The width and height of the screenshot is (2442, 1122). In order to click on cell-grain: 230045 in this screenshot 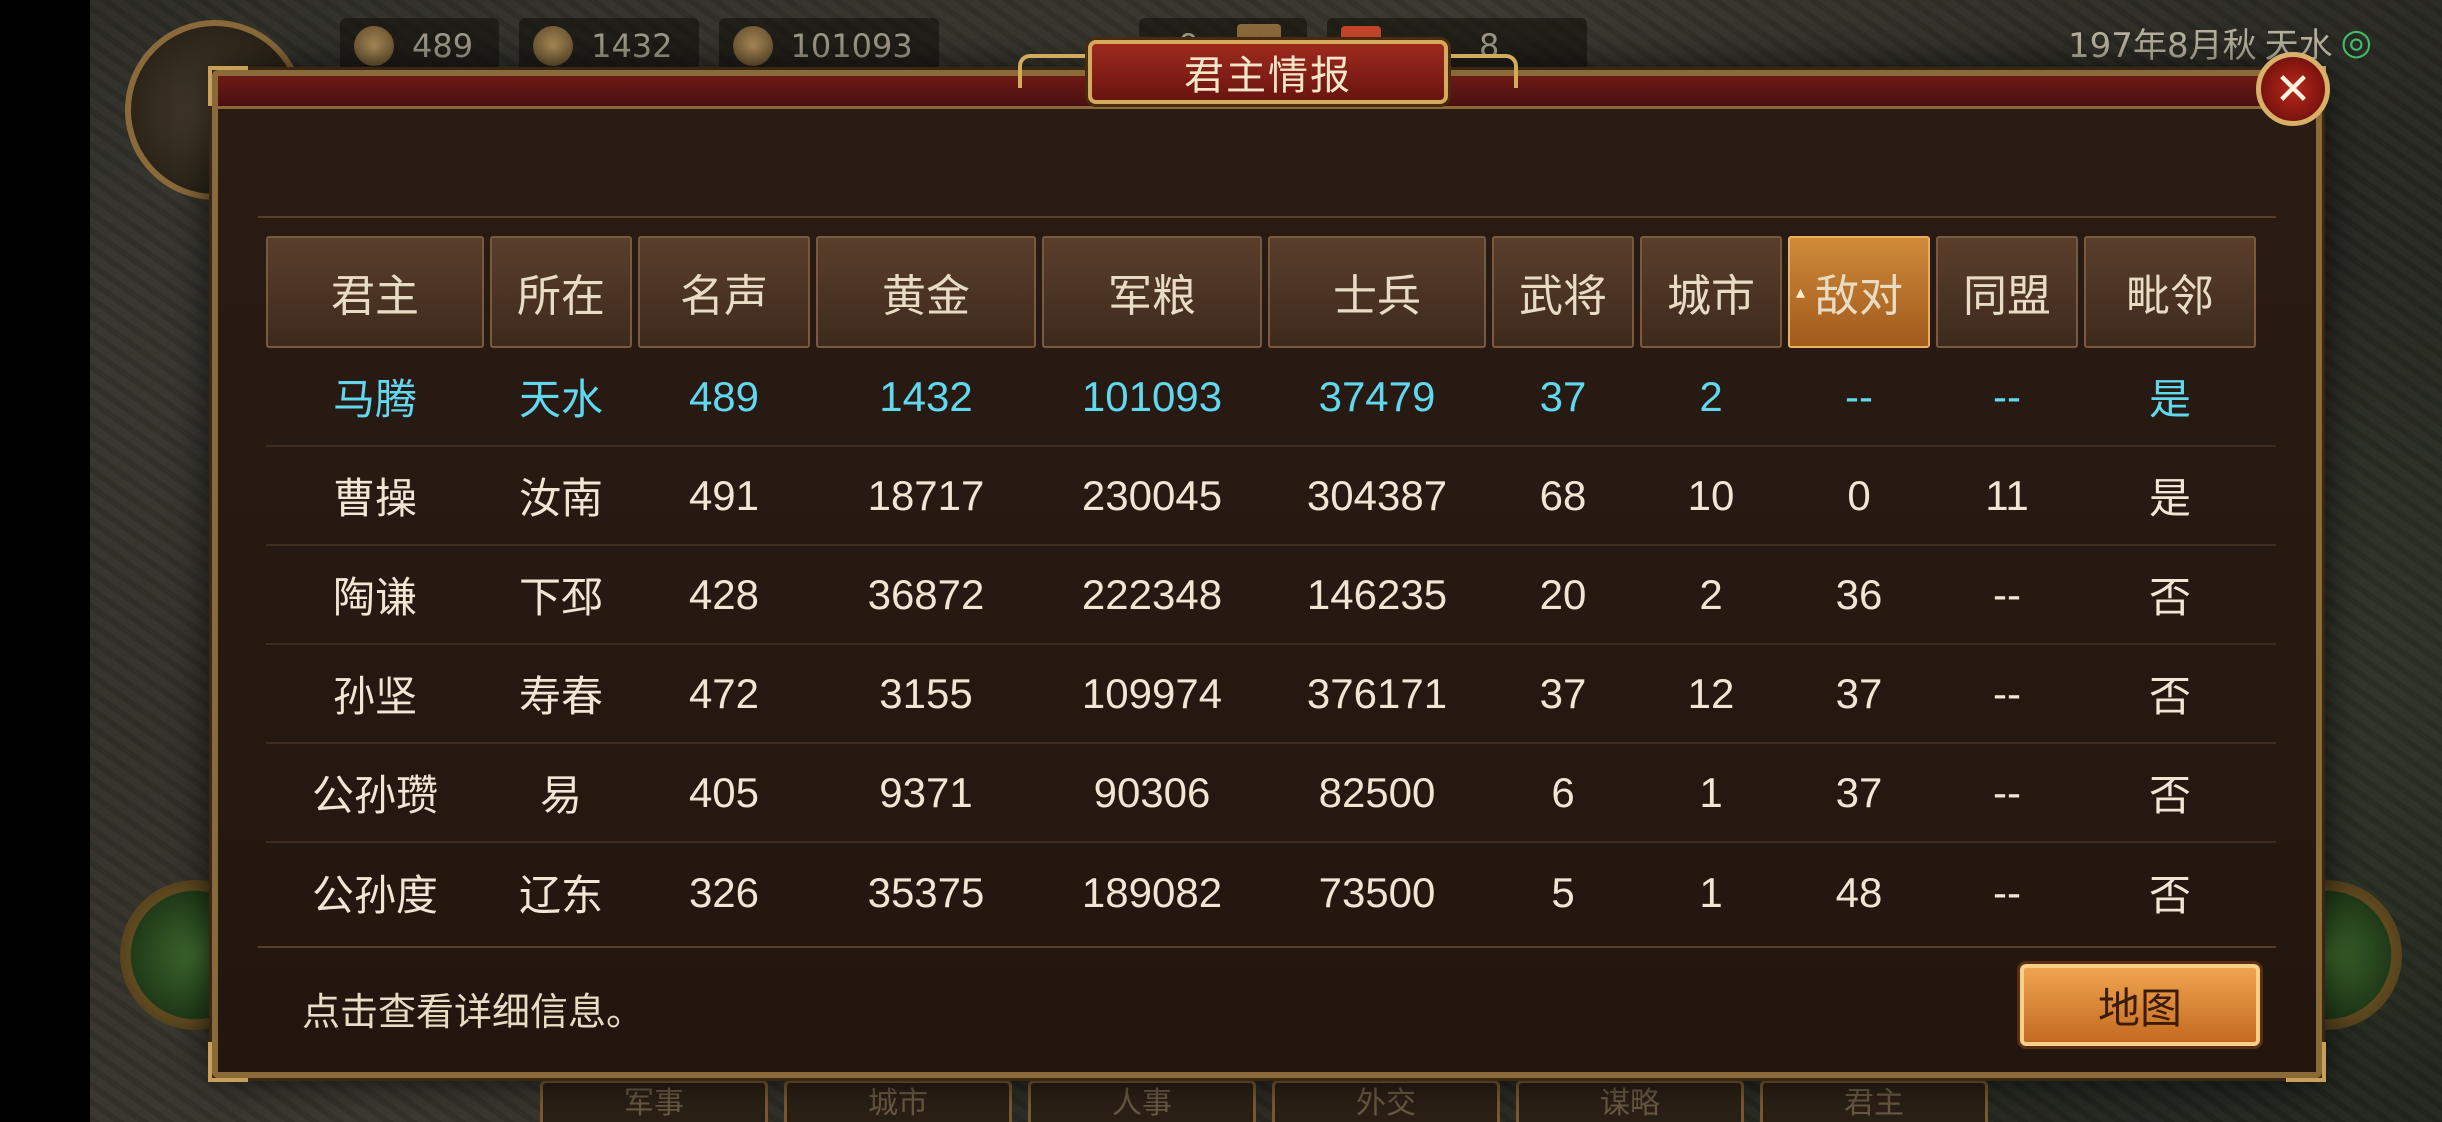, I will do `click(1152, 495)`.